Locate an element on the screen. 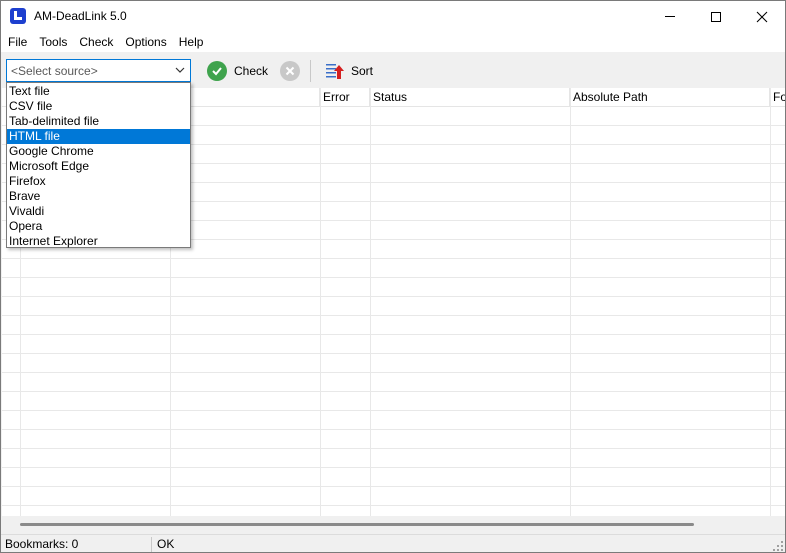 The width and height of the screenshot is (786, 553). status-separator is located at coordinates (151, 544).